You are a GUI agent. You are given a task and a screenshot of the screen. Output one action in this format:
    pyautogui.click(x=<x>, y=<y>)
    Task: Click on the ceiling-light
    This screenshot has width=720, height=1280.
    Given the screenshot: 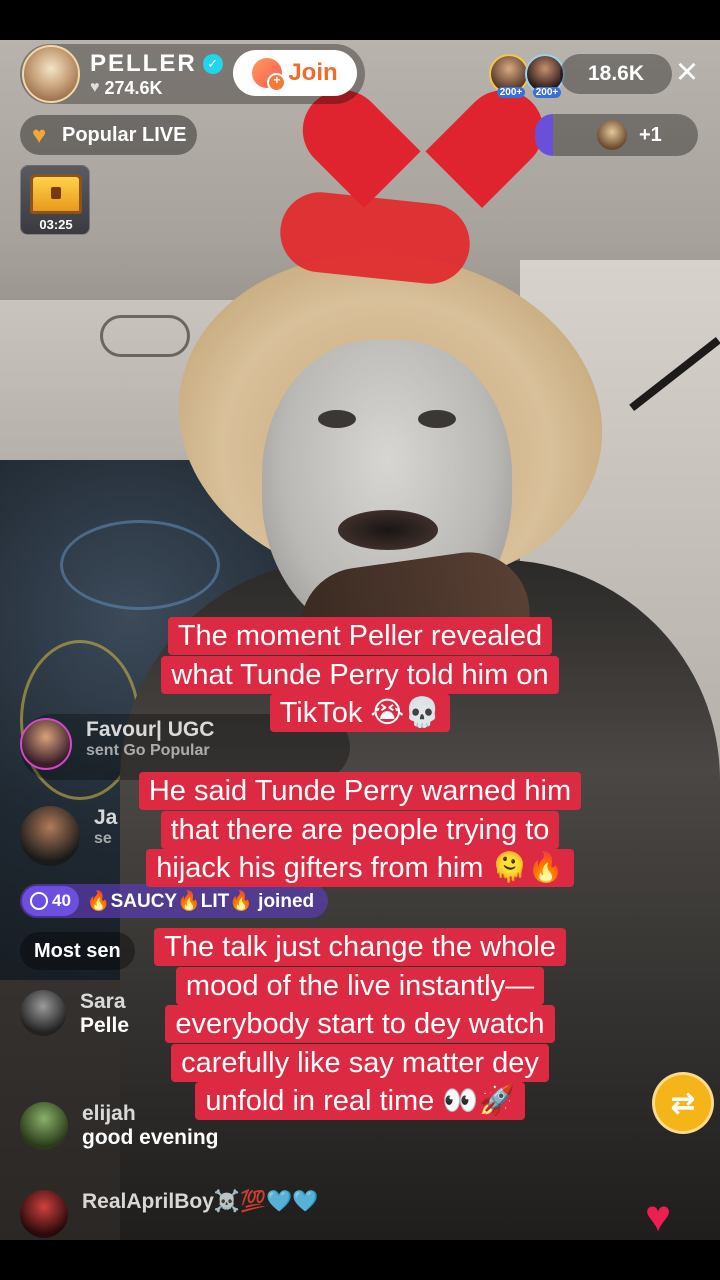 What is the action you would take?
    pyautogui.click(x=145, y=336)
    